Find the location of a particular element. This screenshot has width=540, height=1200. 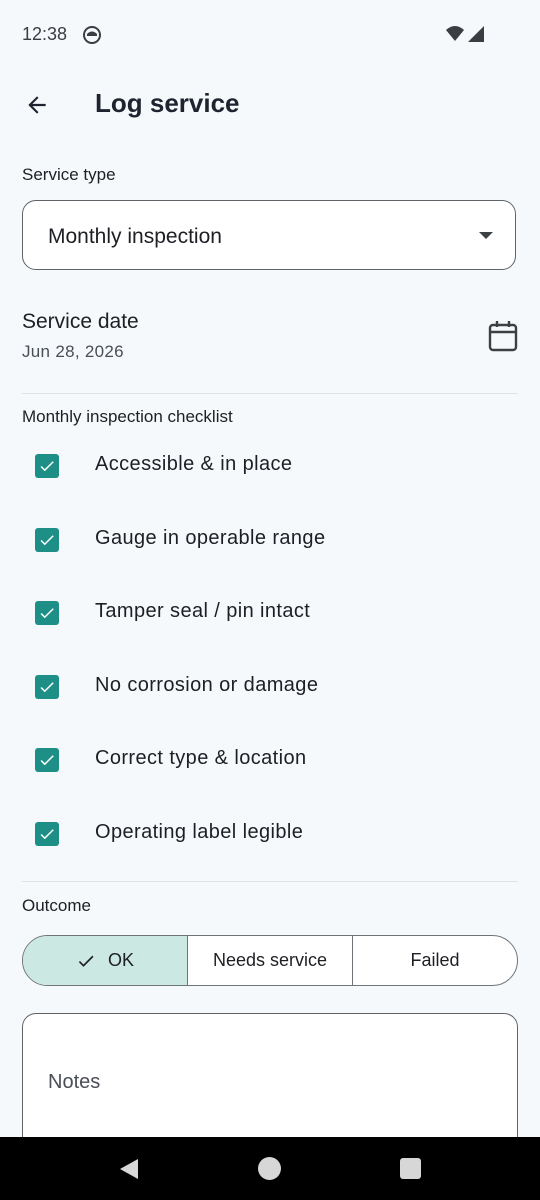

checklist-item-label: Tamper seal / pin intact is located at coordinates (203, 611).